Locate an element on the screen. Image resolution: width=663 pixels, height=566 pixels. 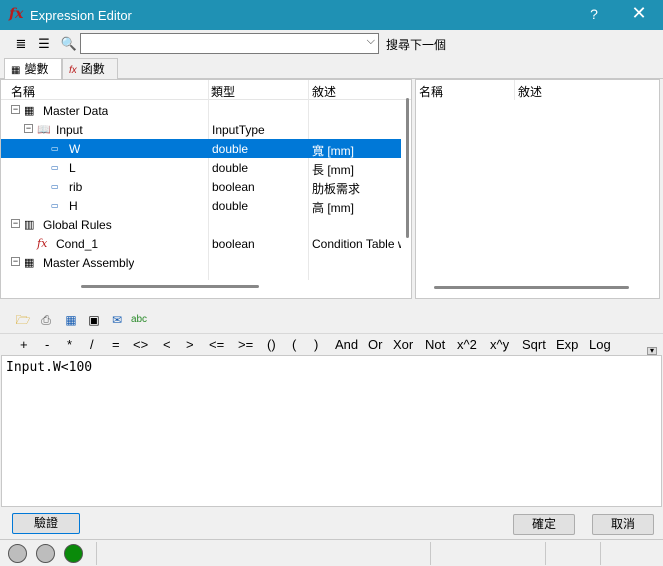
op-or: Or is located at coordinates (375, 344).